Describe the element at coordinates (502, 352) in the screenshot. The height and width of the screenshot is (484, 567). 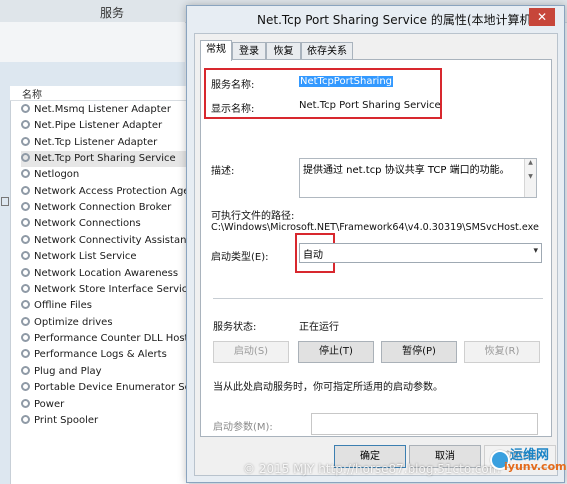
I see `resume-button: 恢复(R)` at that location.